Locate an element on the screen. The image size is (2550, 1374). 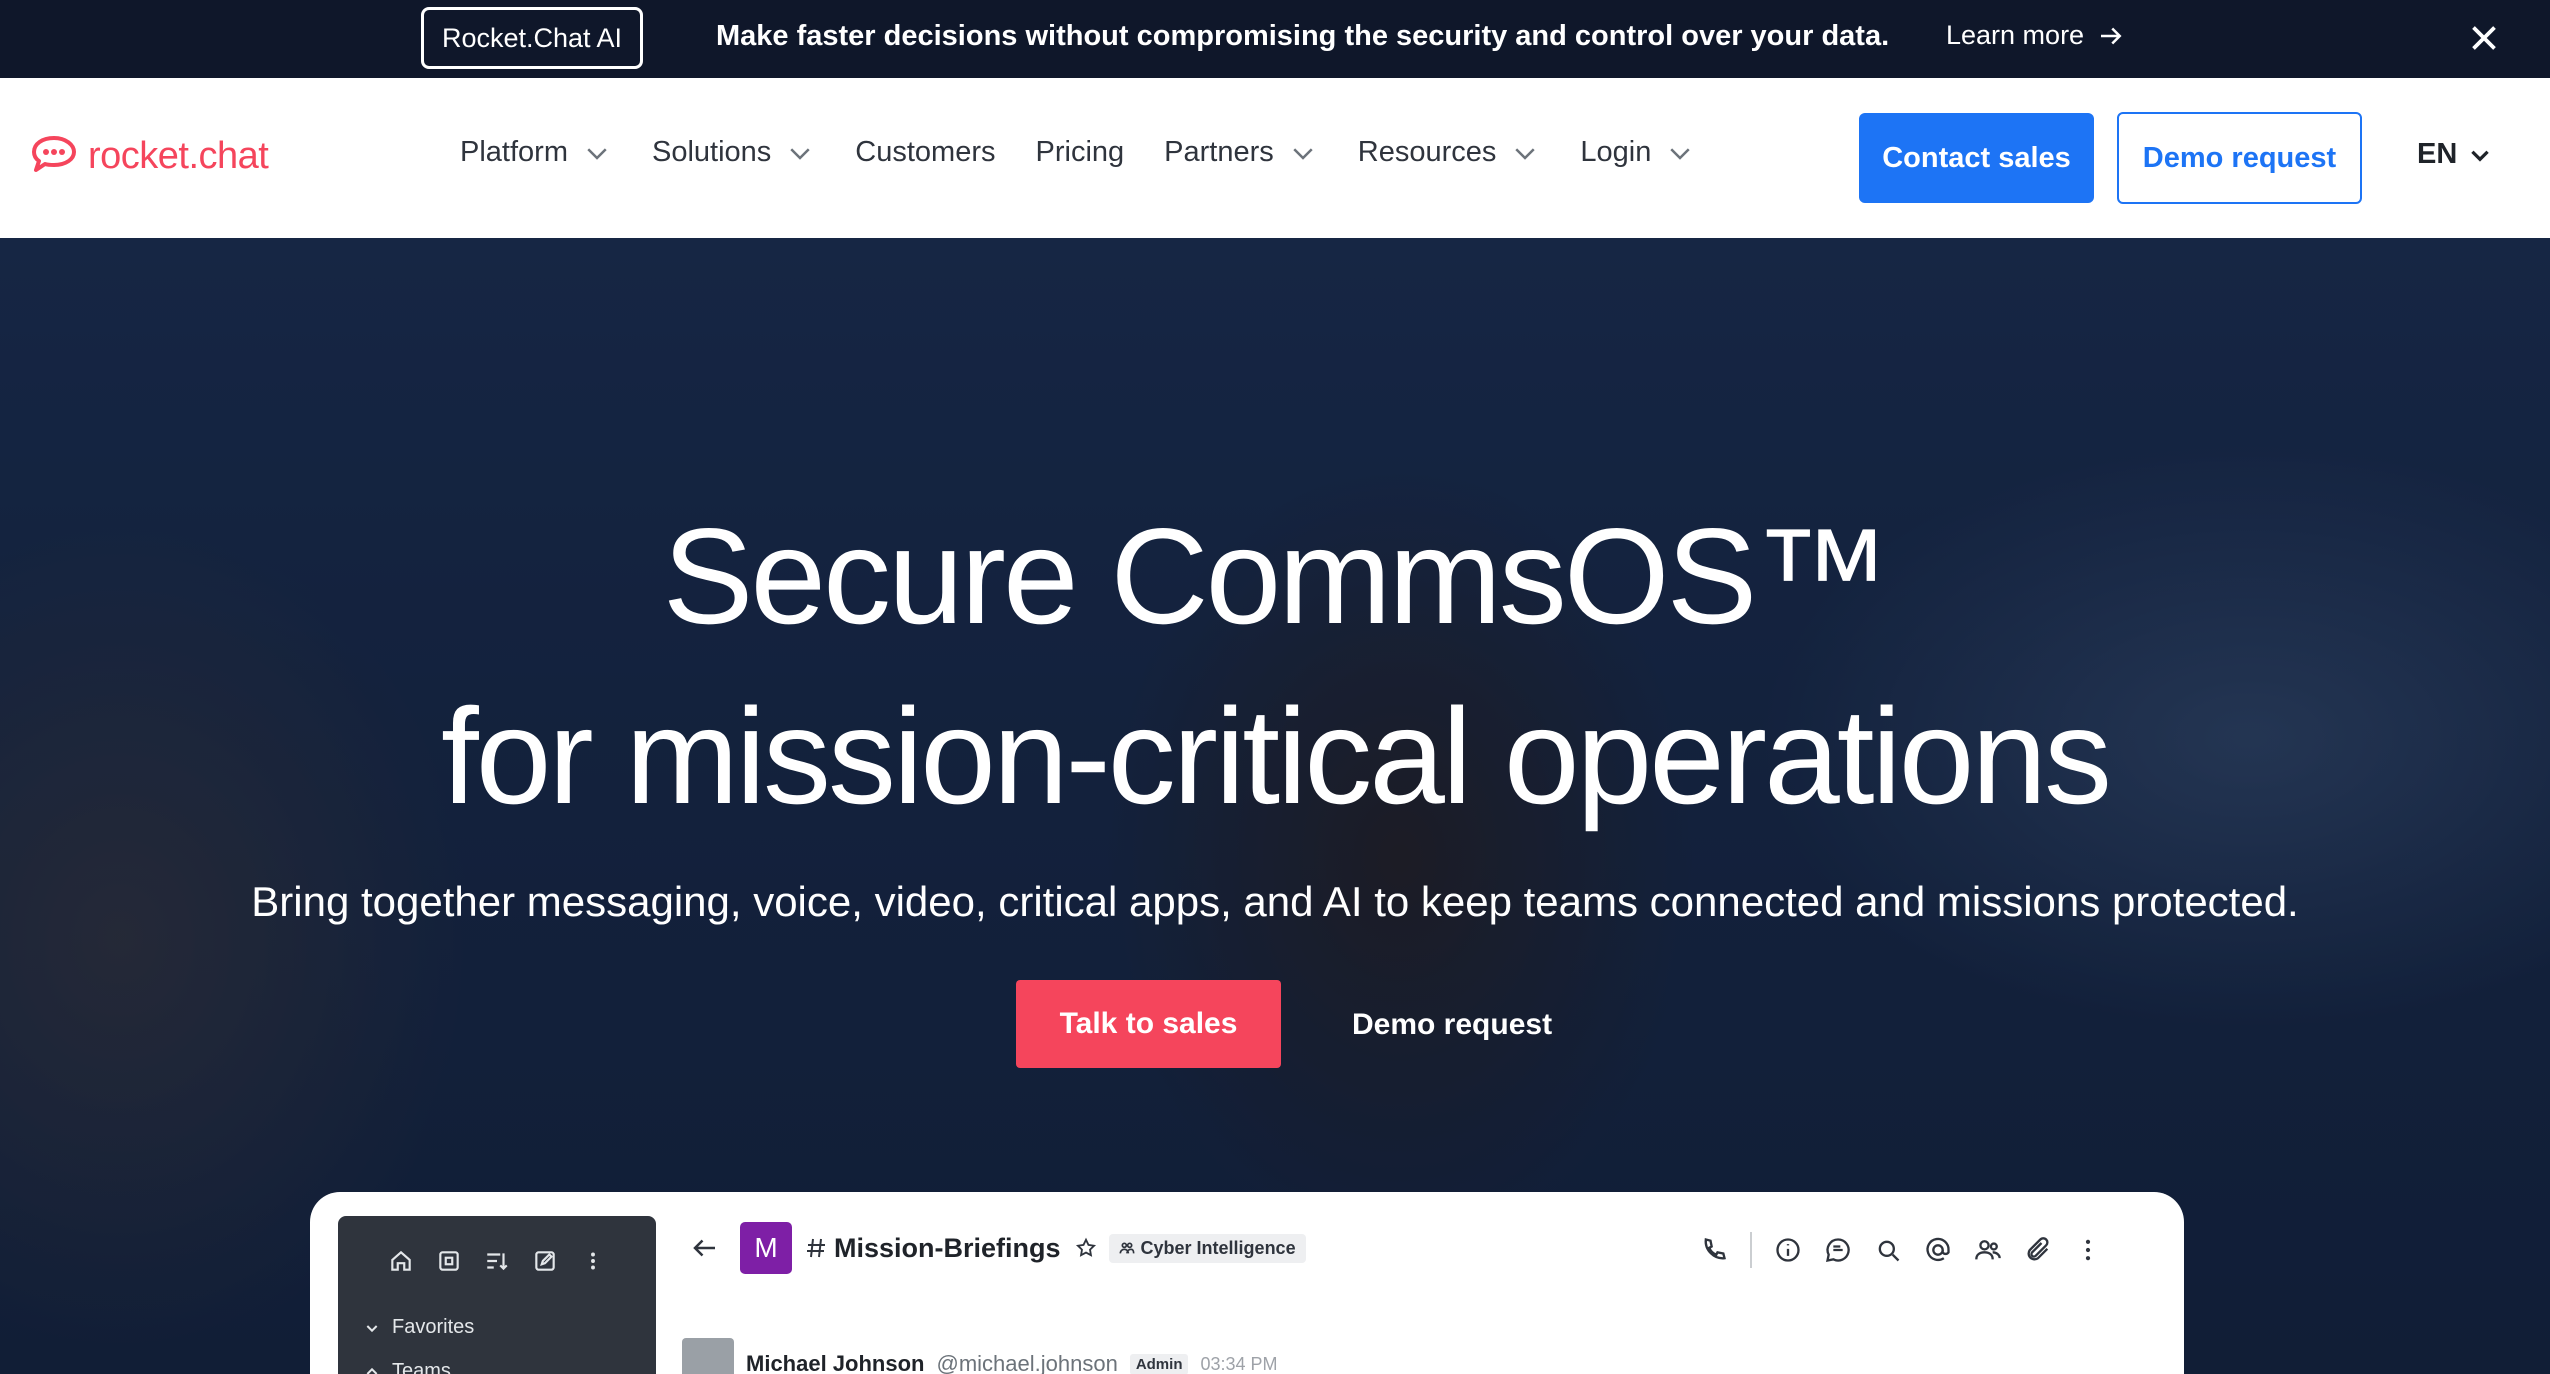
contact-sales-button: Contact sales is located at coordinates (1976, 158).